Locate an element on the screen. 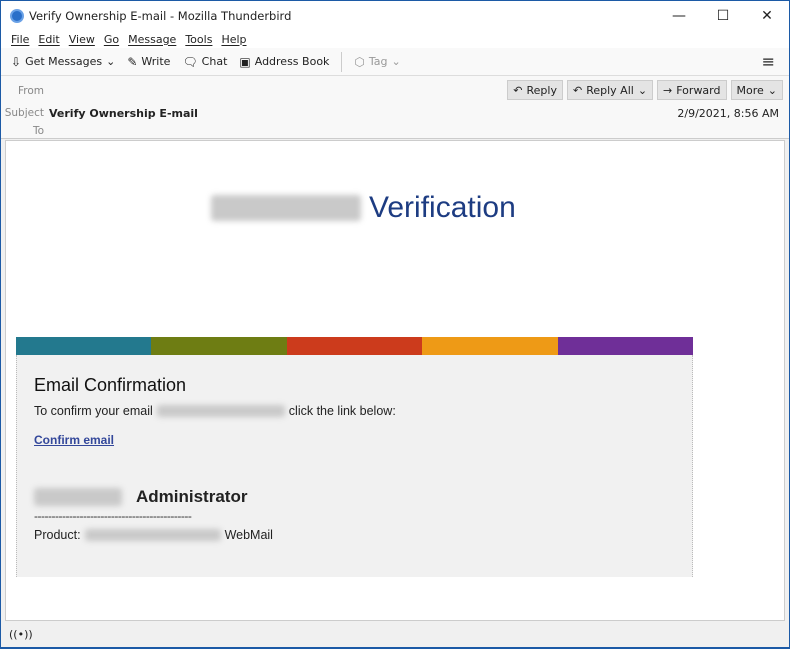 This screenshot has height=649, width=790. tag-button: ⬡ Tag ⌄ is located at coordinates (377, 62).